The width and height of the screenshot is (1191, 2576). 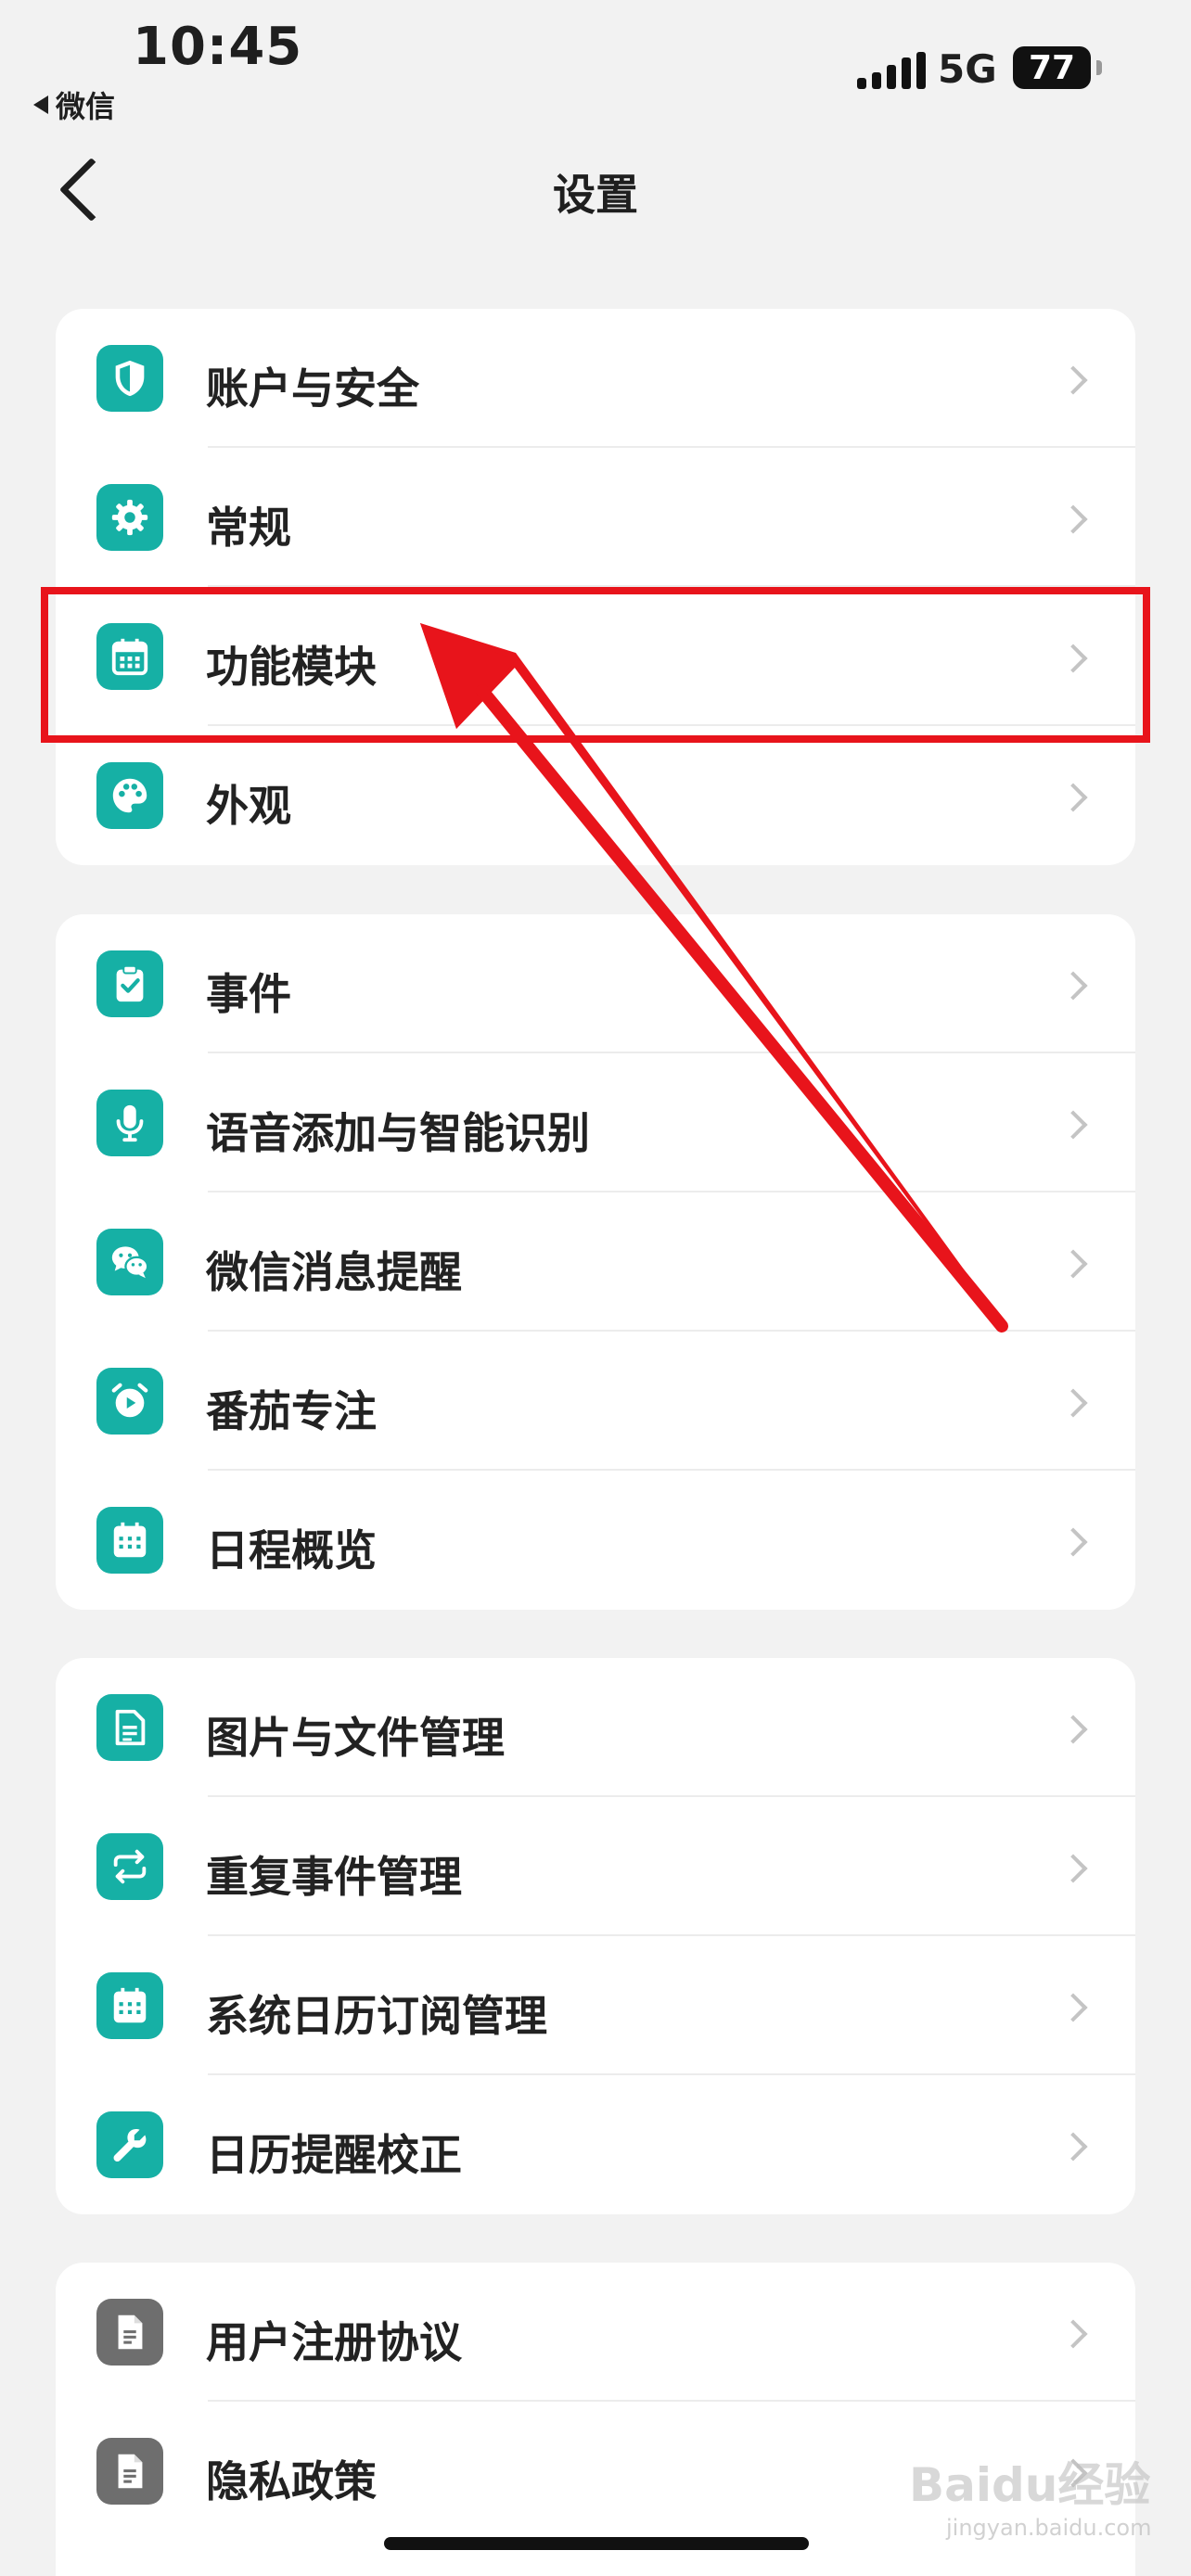 I want to click on settings-row-voice-recognition: 语音添加与智能识别, so click(x=595, y=1123).